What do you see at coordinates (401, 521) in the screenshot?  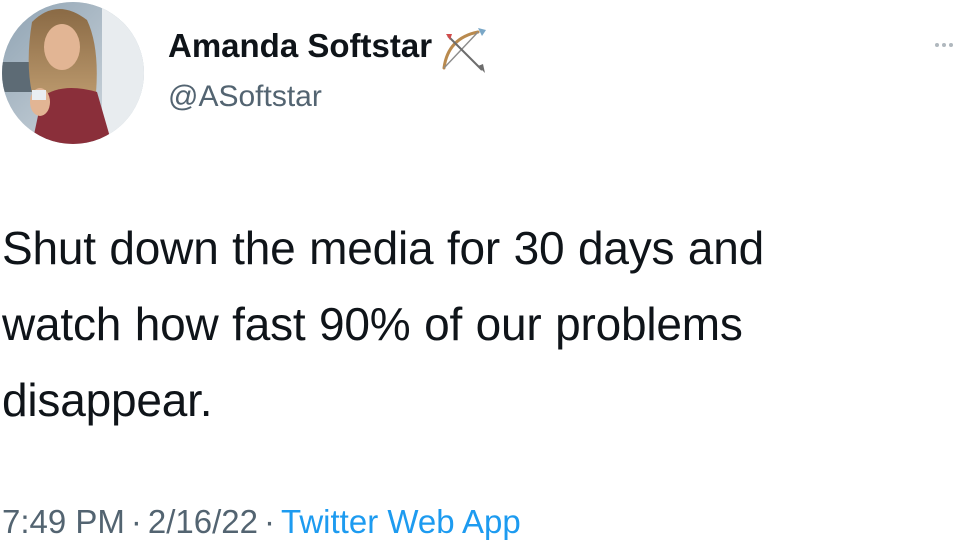 I see `tweet-source-link: Twitter Web App` at bounding box center [401, 521].